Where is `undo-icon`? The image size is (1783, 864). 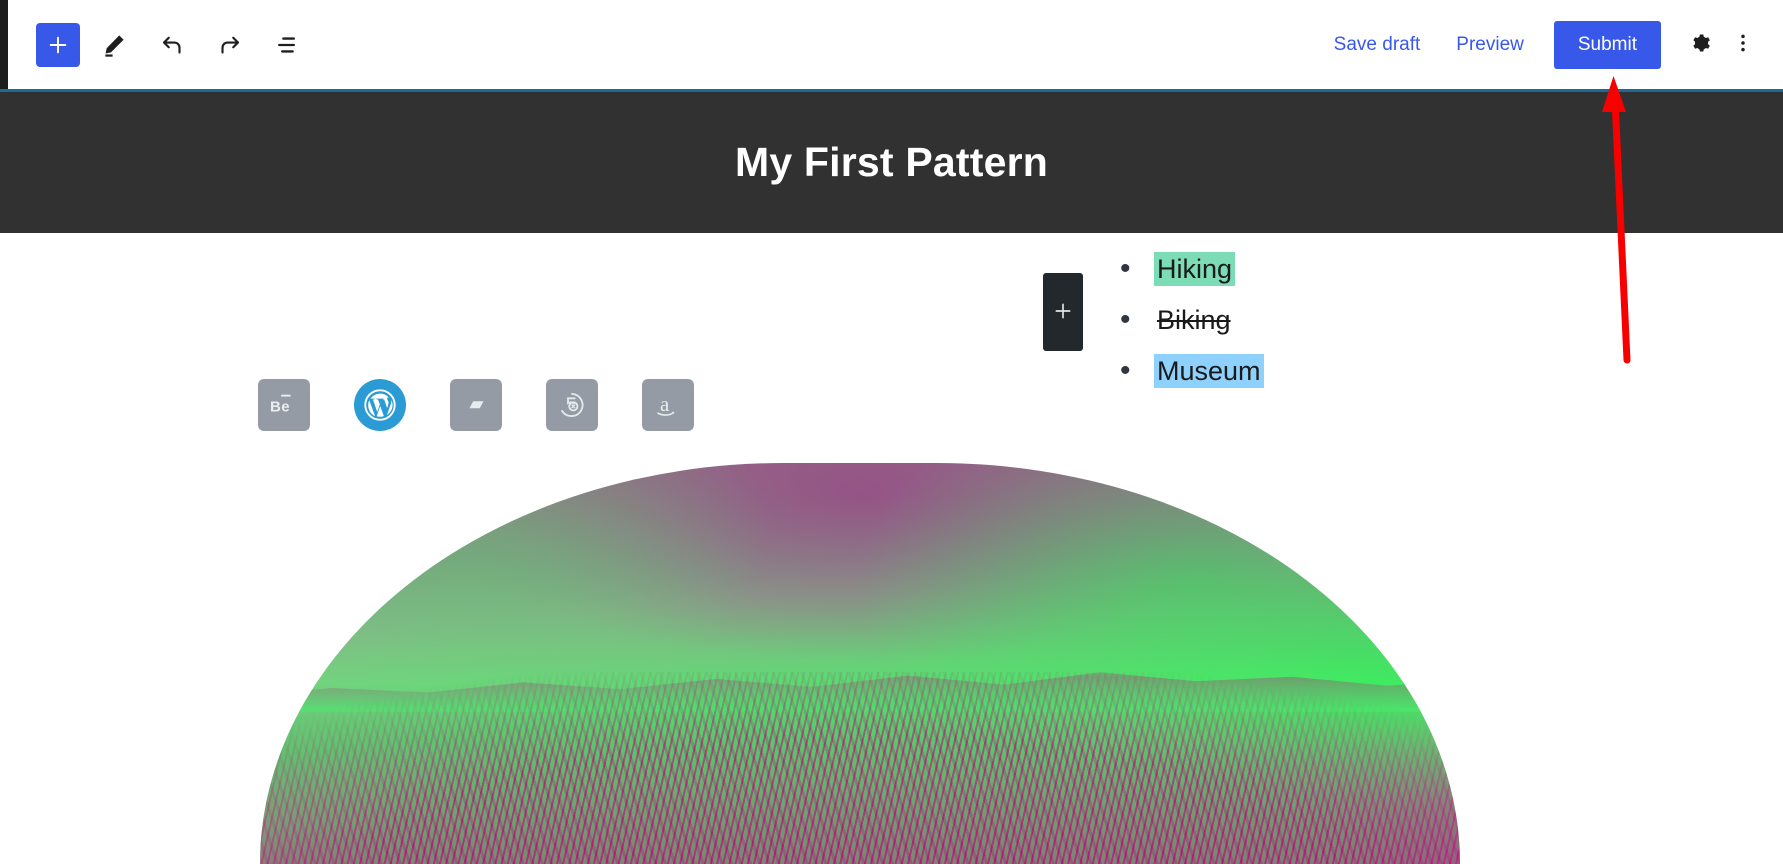 undo-icon is located at coordinates (172, 45).